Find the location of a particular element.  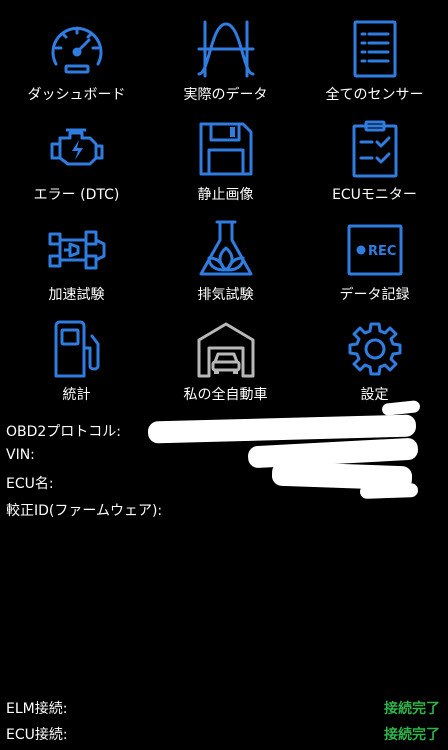

menu-statistics-label: 統計 is located at coordinates (76, 395).